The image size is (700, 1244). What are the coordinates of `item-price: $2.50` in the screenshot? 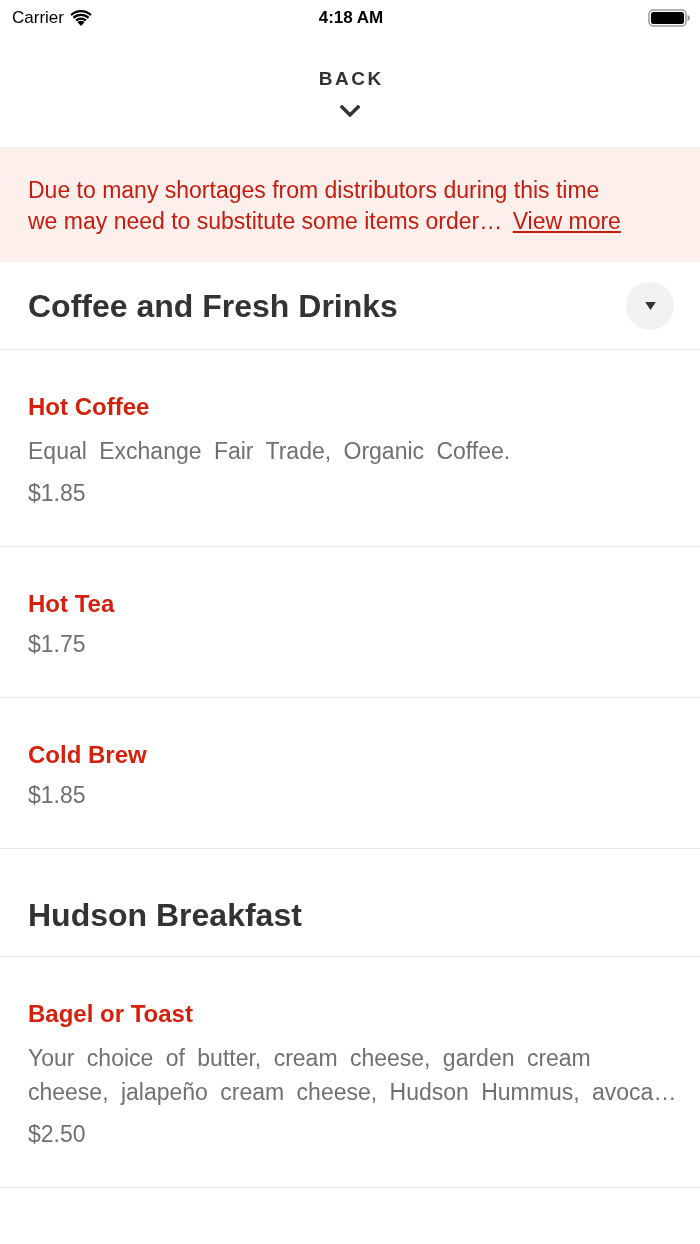 It's located at (57, 1134).